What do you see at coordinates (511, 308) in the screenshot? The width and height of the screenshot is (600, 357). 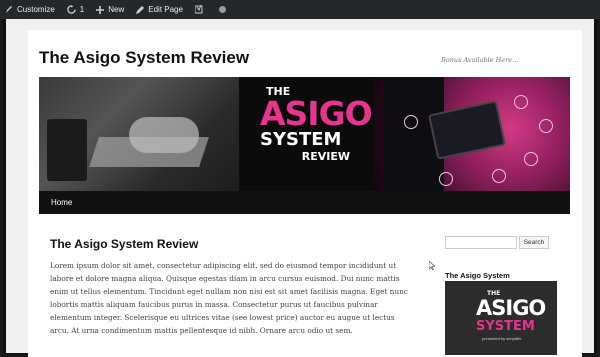 I see `widget-logo-asigo: ASIGO` at bounding box center [511, 308].